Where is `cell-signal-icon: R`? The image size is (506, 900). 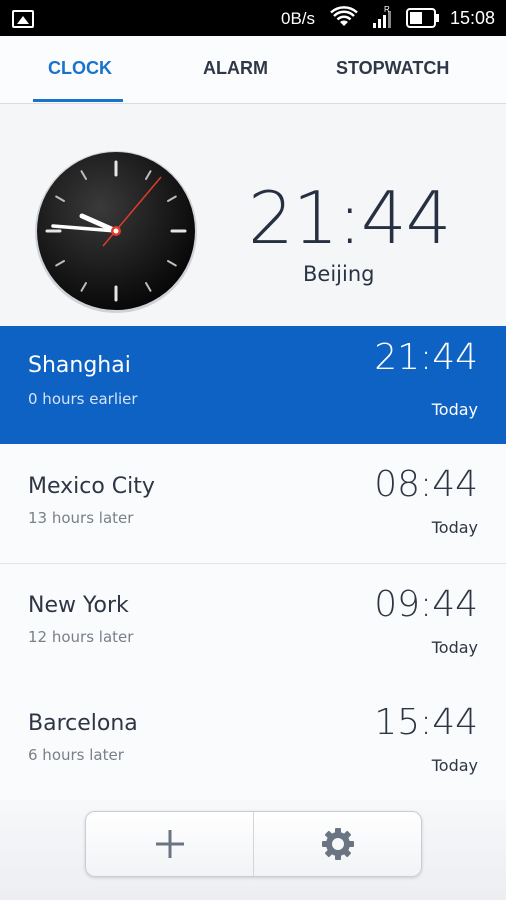
cell-signal-icon: R is located at coordinates (382, 16).